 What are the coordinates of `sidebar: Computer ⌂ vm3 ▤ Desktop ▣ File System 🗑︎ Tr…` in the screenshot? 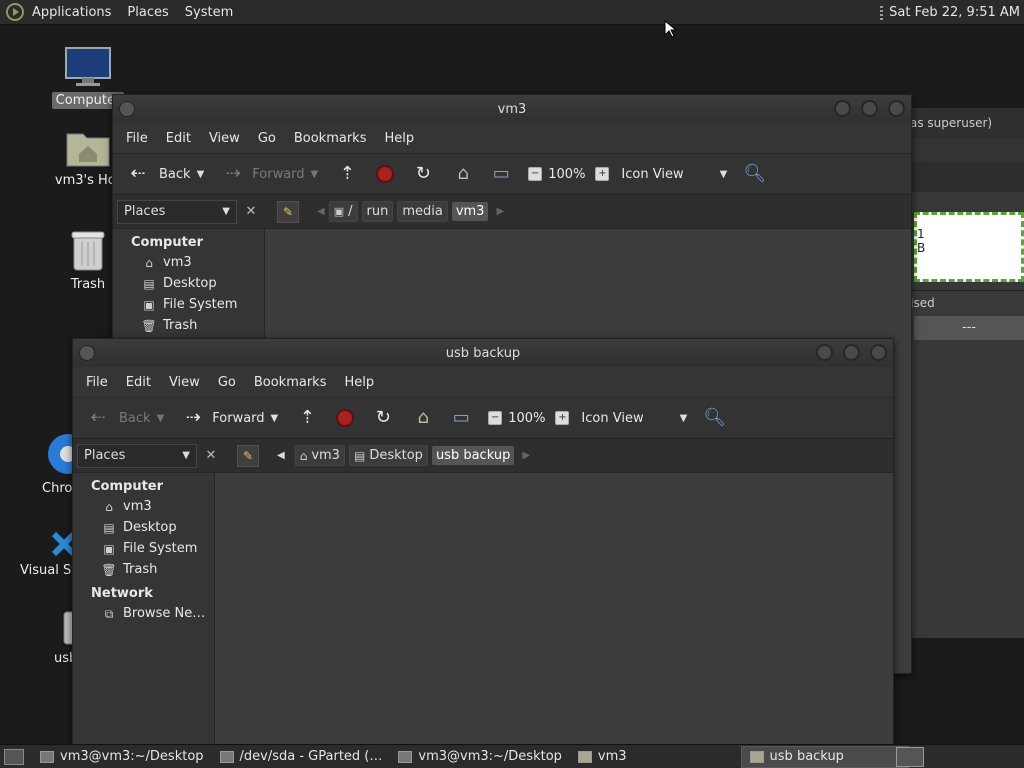 It's located at (144, 609).